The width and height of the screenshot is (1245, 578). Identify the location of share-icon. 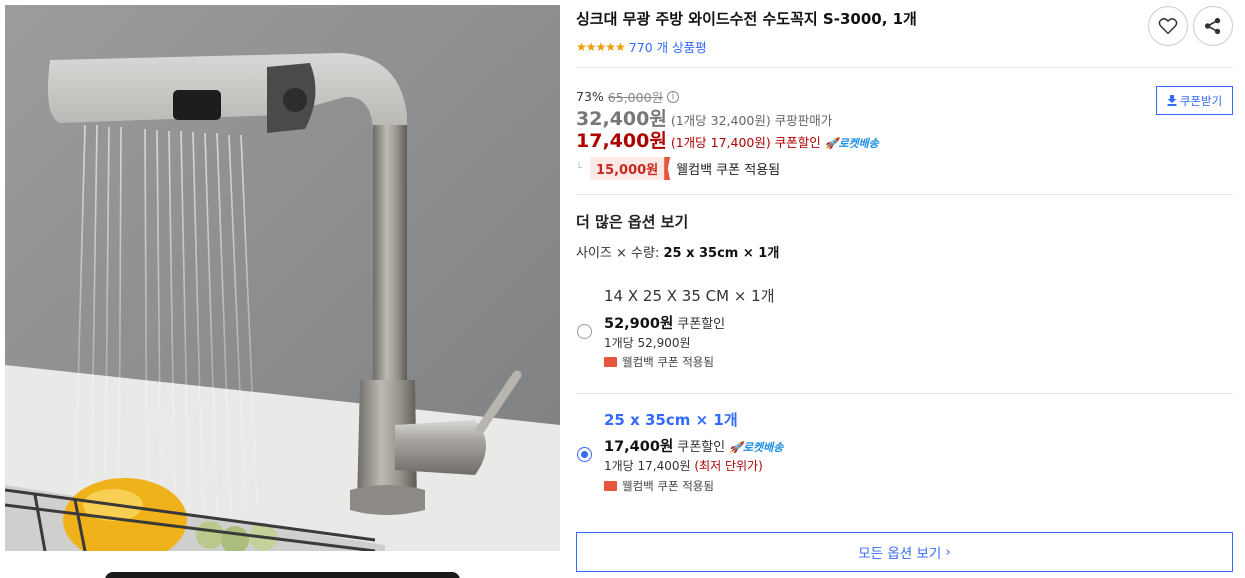
(1212, 26).